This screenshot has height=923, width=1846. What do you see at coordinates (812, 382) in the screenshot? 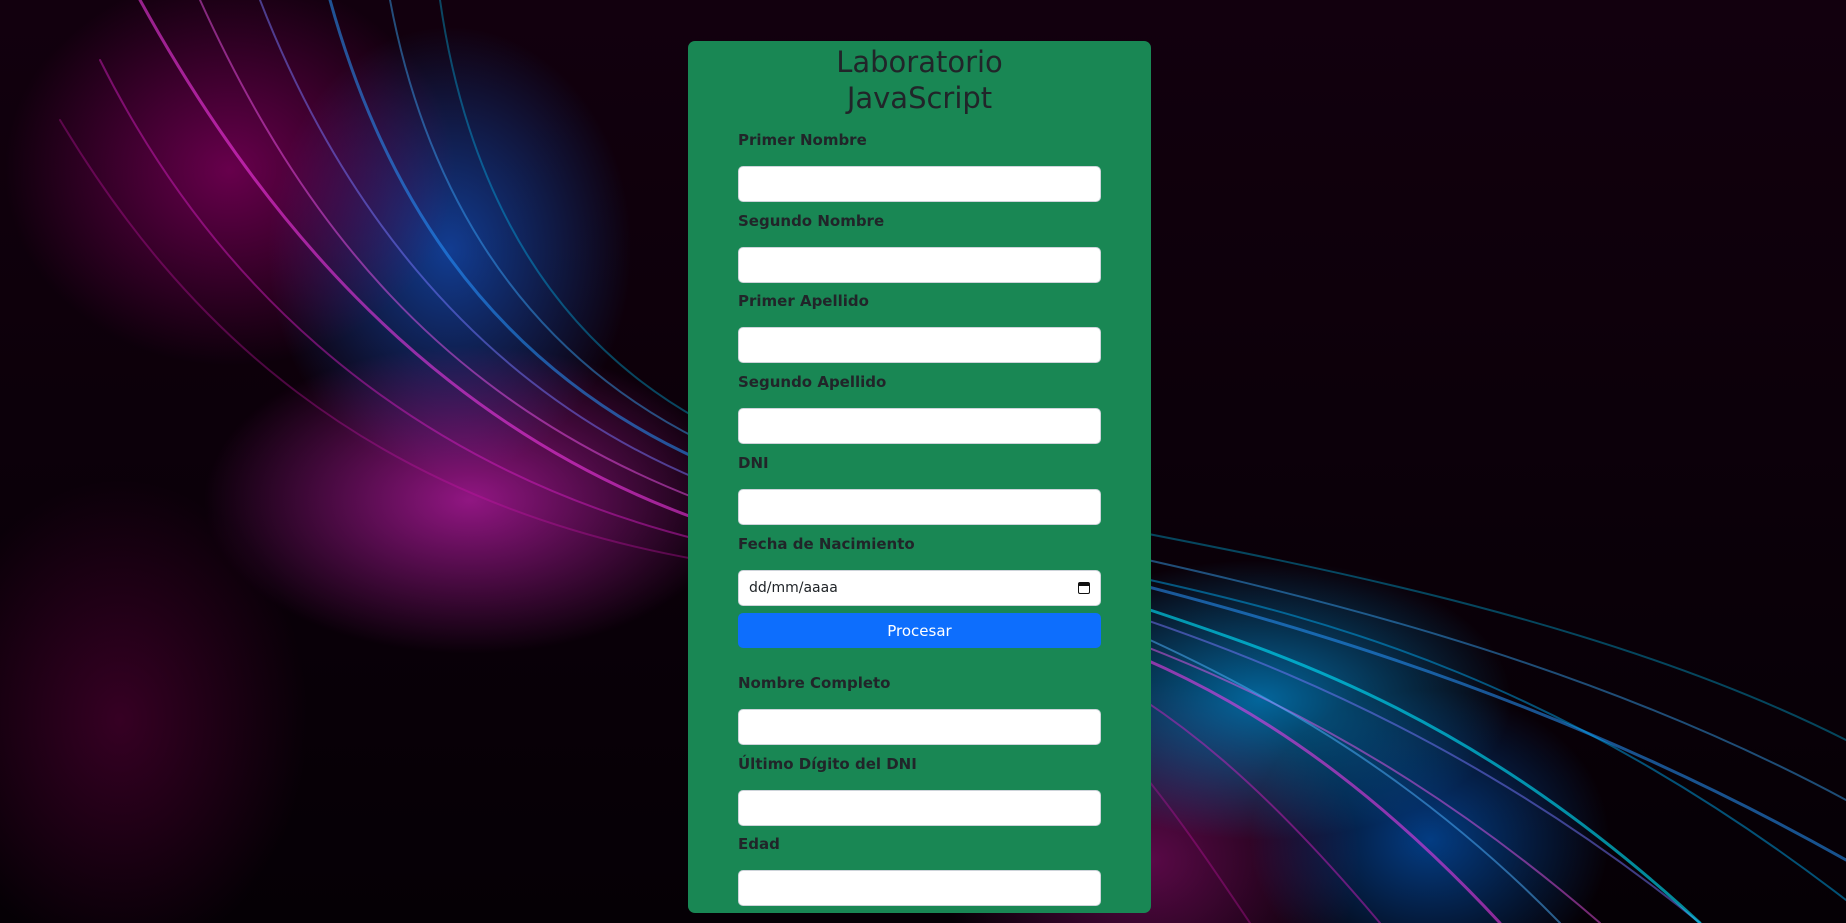
I see `segundo-apellido-label: Segundo Apellido` at bounding box center [812, 382].